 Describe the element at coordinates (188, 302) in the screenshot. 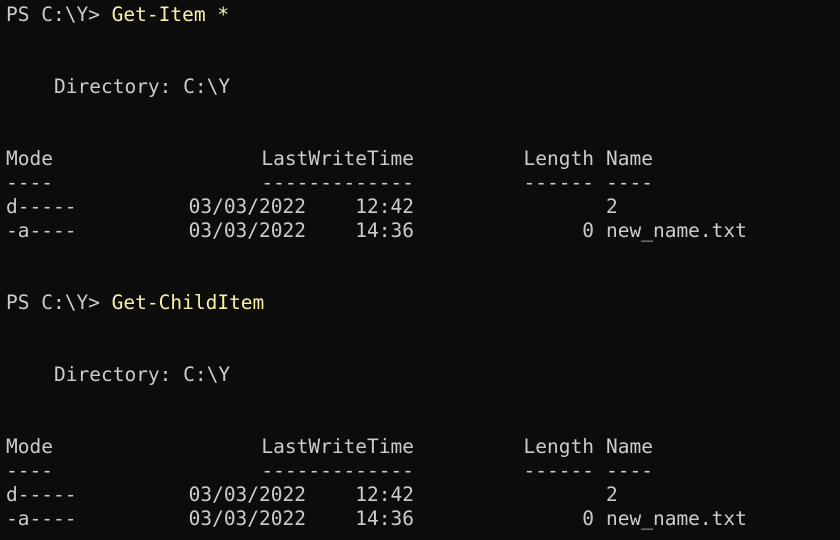

I see `command-text: Get-ChildItem` at that location.